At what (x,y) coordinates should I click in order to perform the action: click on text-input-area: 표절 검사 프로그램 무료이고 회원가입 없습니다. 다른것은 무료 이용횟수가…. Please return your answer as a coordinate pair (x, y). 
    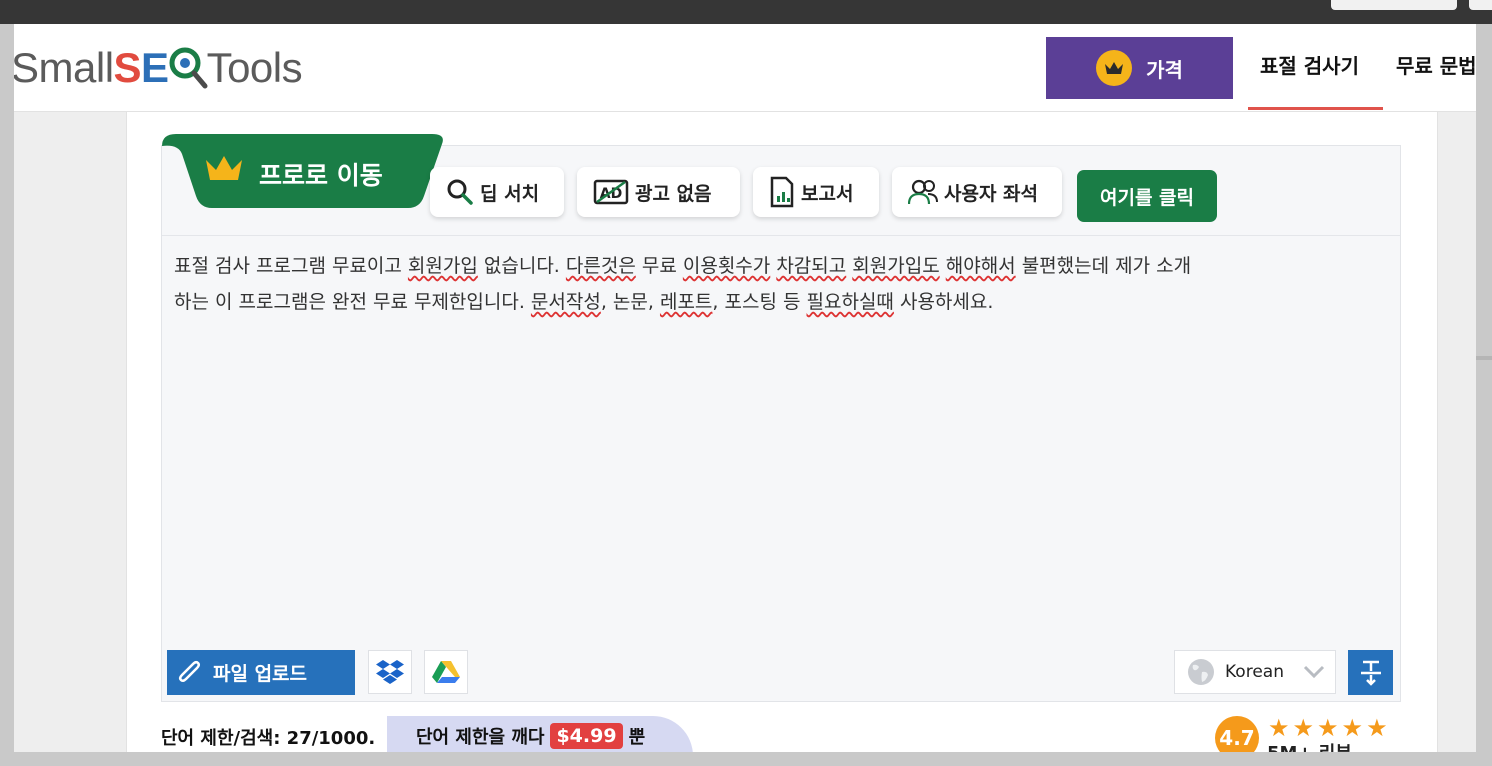
    Looking at the image, I should click on (776, 284).